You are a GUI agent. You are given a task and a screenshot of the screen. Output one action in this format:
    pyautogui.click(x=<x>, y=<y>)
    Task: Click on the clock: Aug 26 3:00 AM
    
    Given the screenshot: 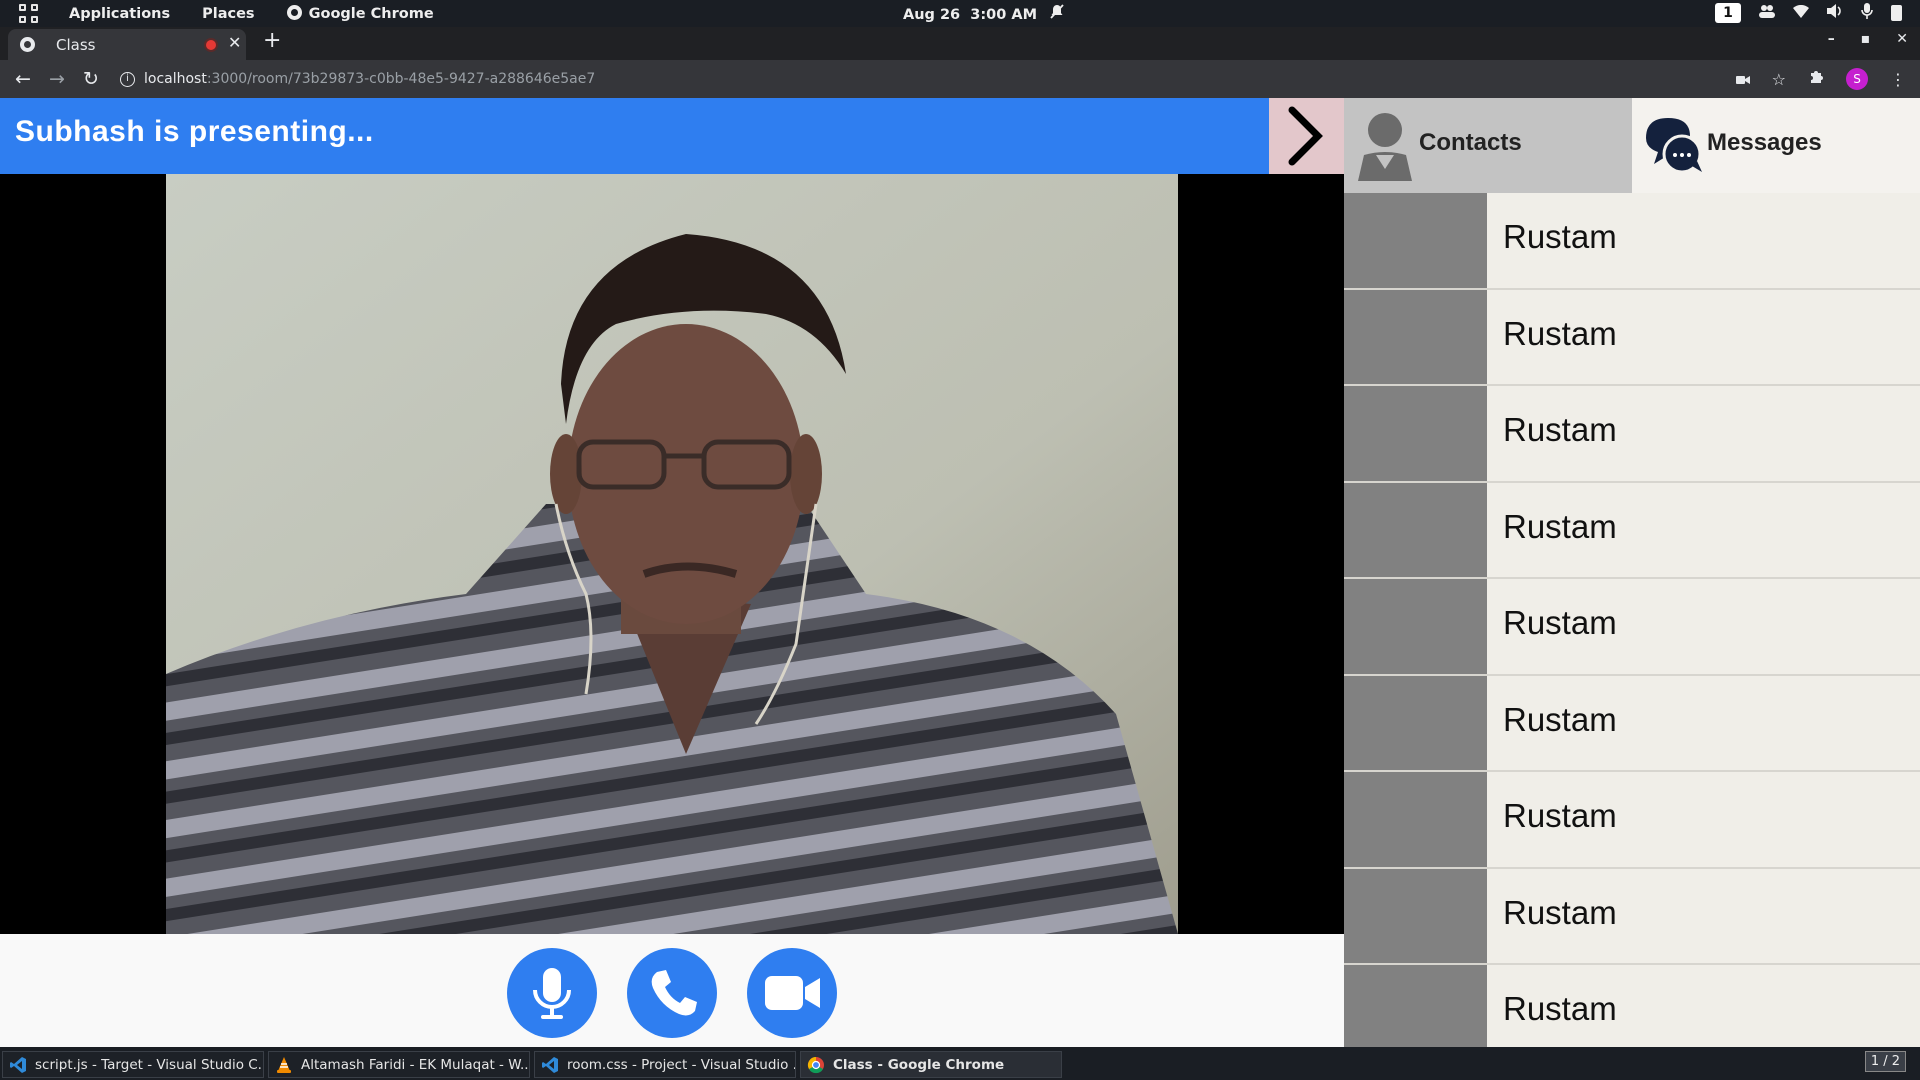 What is the action you would take?
    pyautogui.click(x=983, y=13)
    